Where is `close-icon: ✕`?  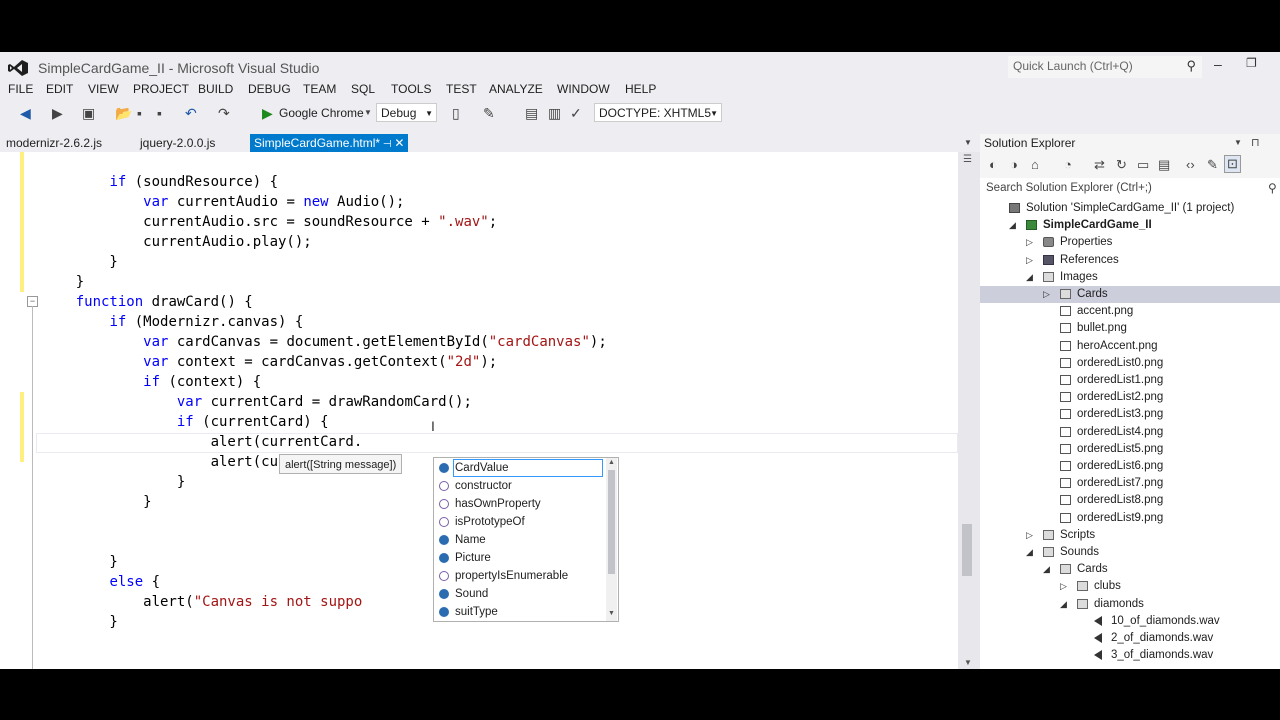 close-icon: ✕ is located at coordinates (399, 143).